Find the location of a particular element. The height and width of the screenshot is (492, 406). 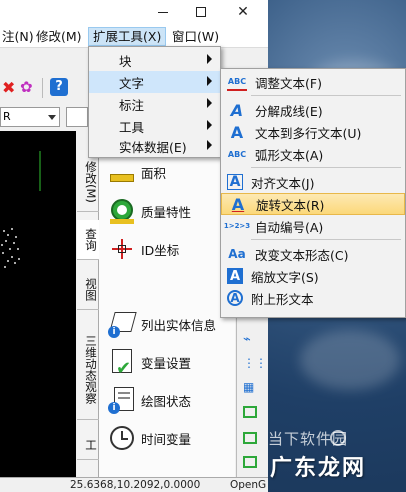

menu-item-explode-text: A 分解成线(E) is located at coordinates (313, 110).